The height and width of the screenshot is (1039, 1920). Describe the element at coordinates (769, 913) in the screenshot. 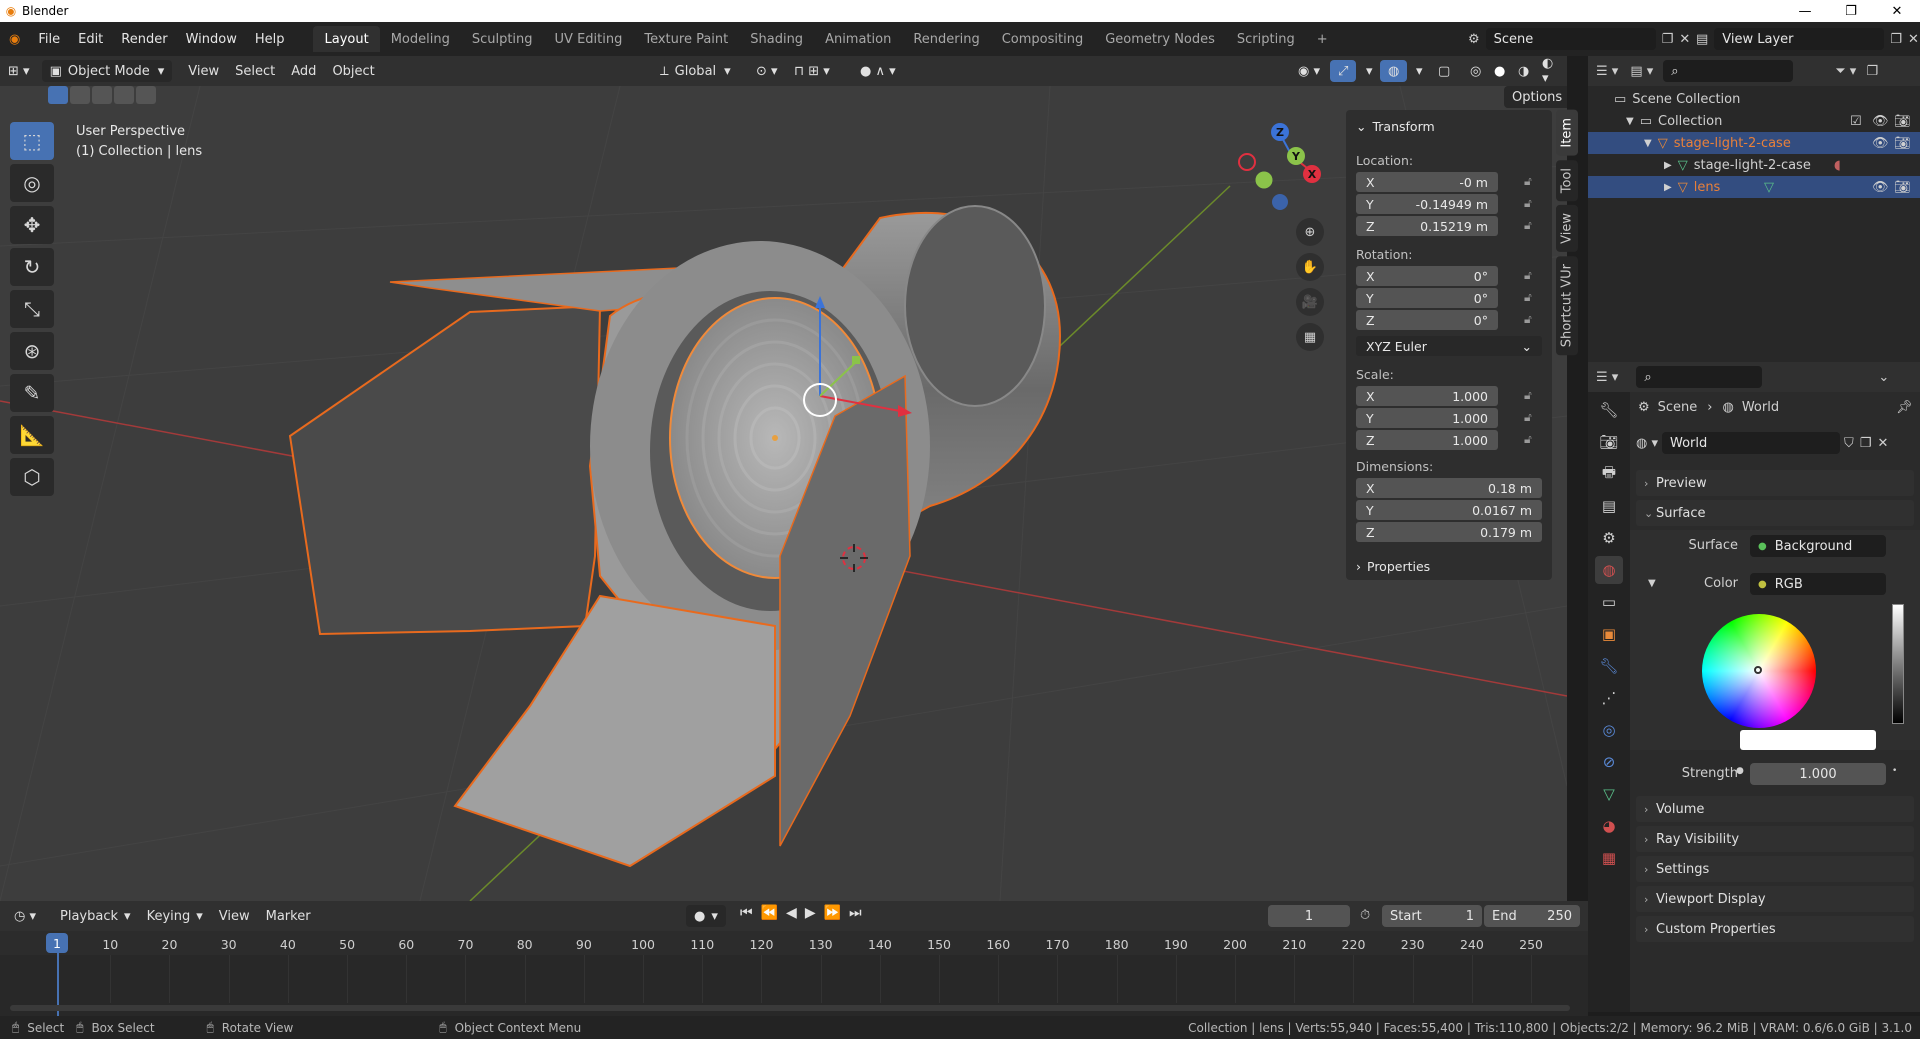

I see `jump-keyframe-back-icon: ⏪` at that location.